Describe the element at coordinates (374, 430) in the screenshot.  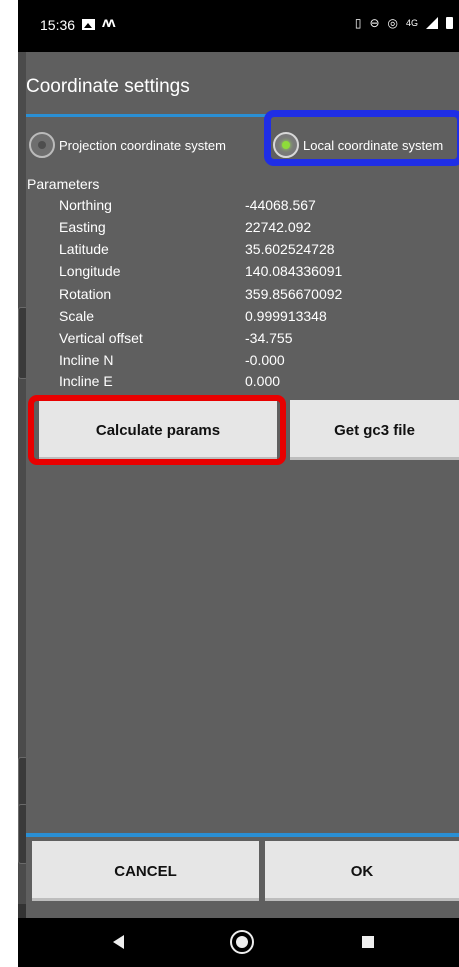
I see `get-gc3-file-button: Get gc3 file` at that location.